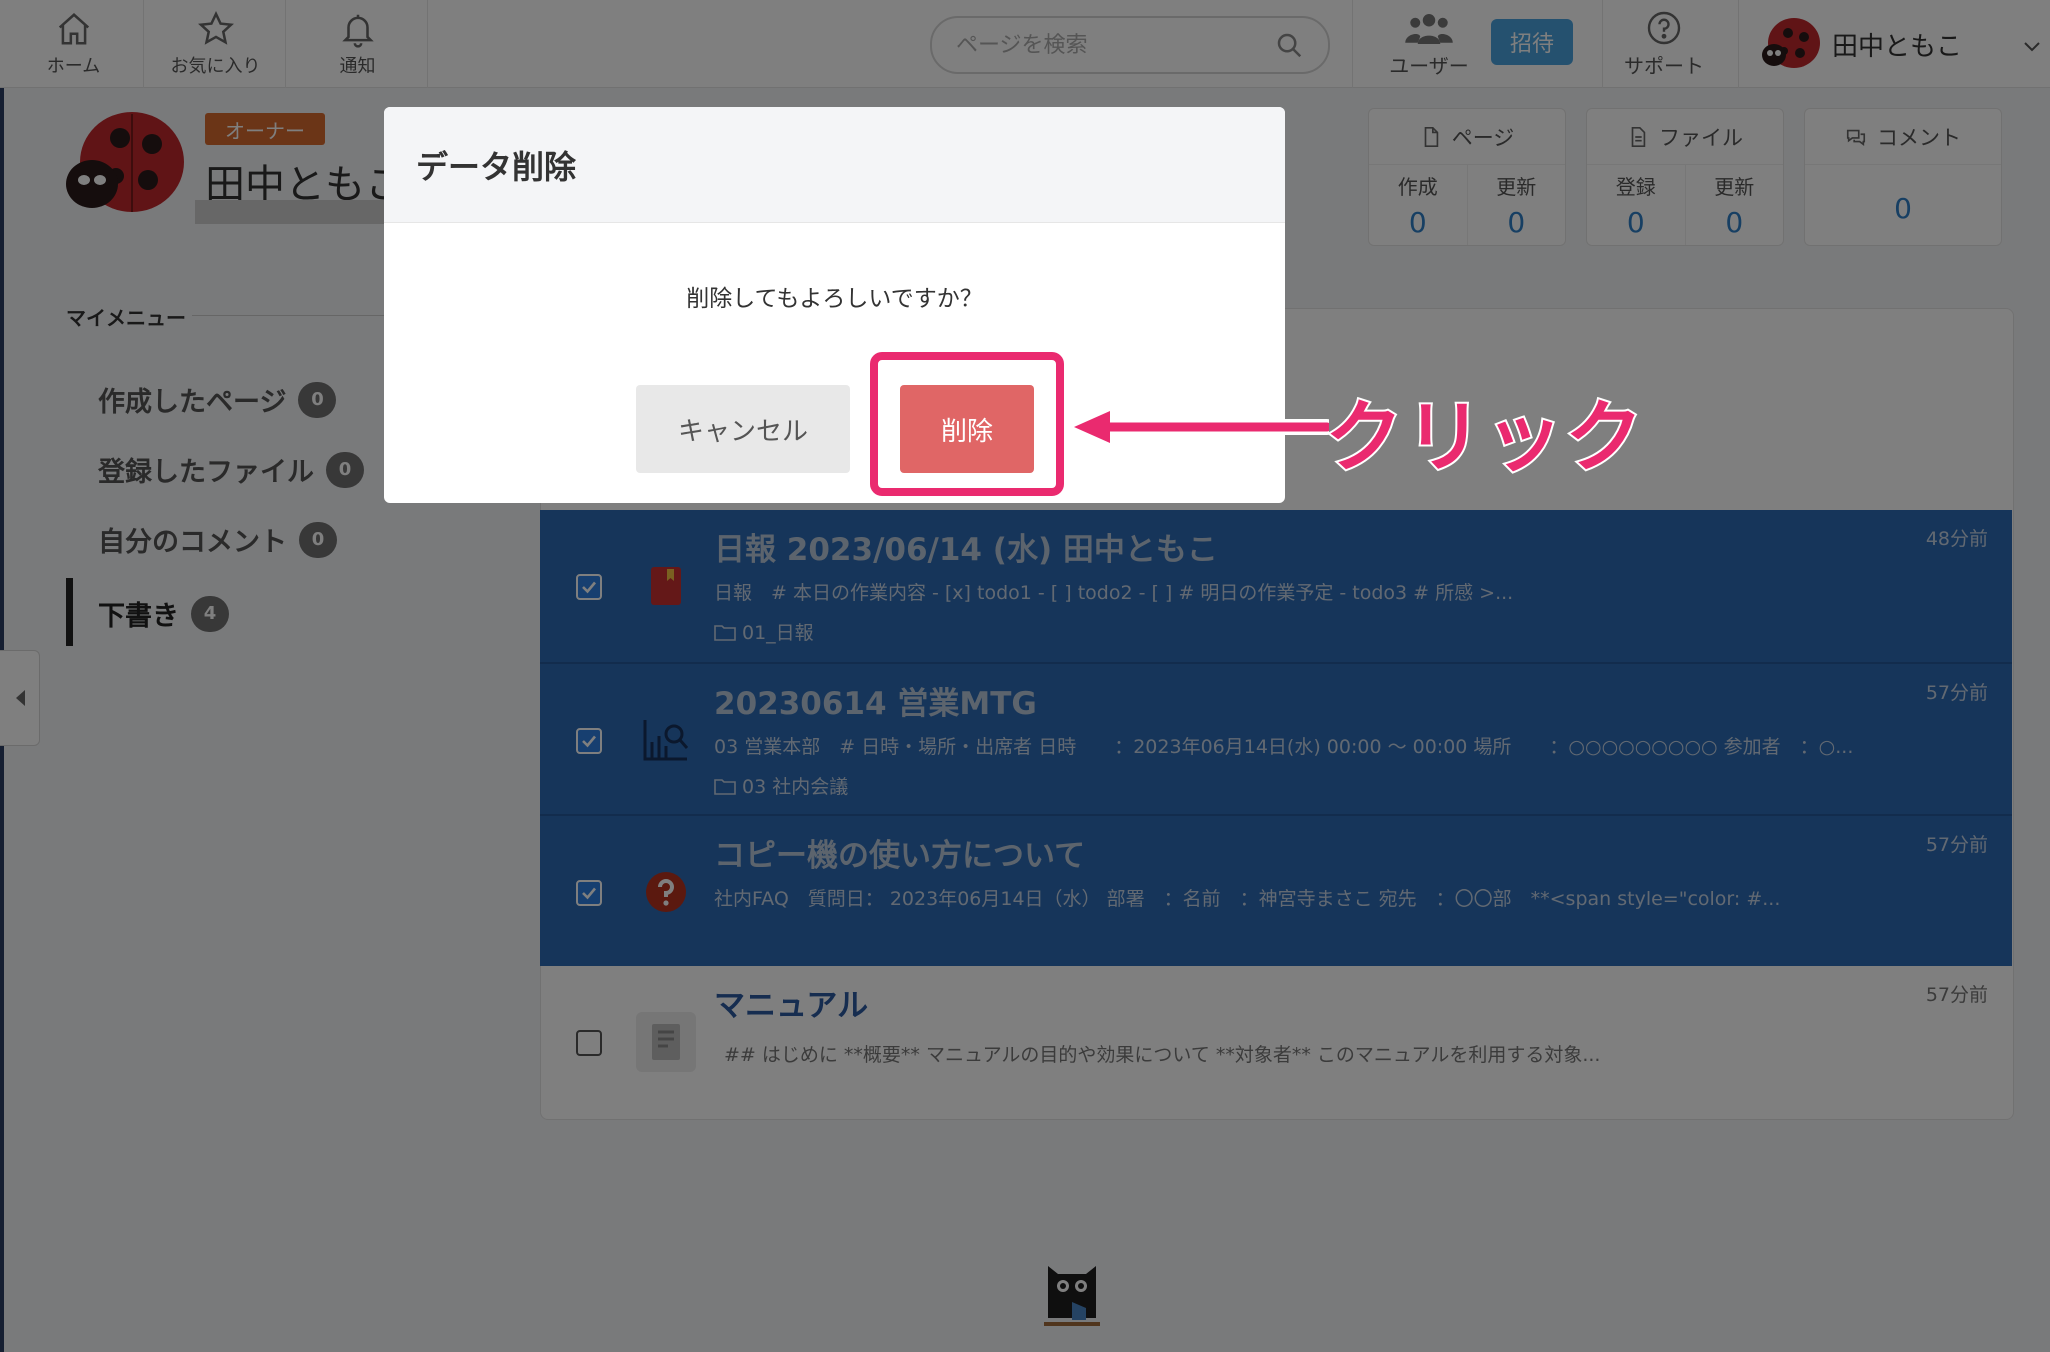  I want to click on arrow-icon, so click(1198, 427).